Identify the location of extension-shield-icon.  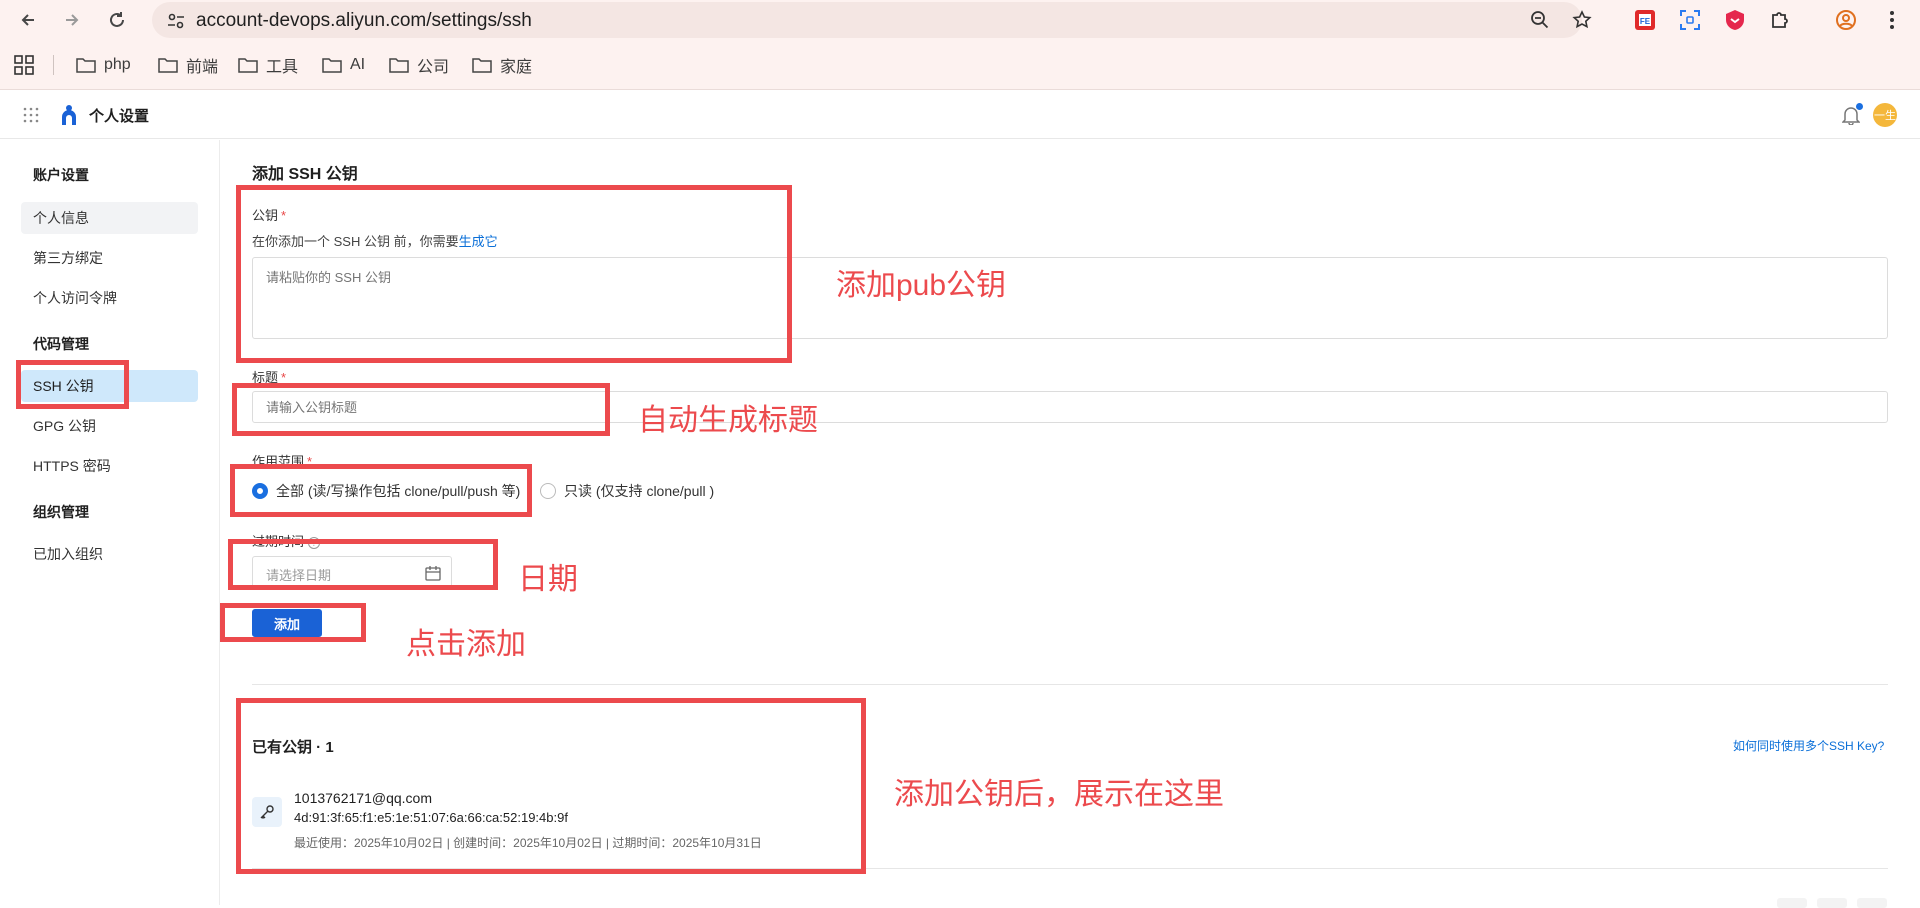
(1735, 20).